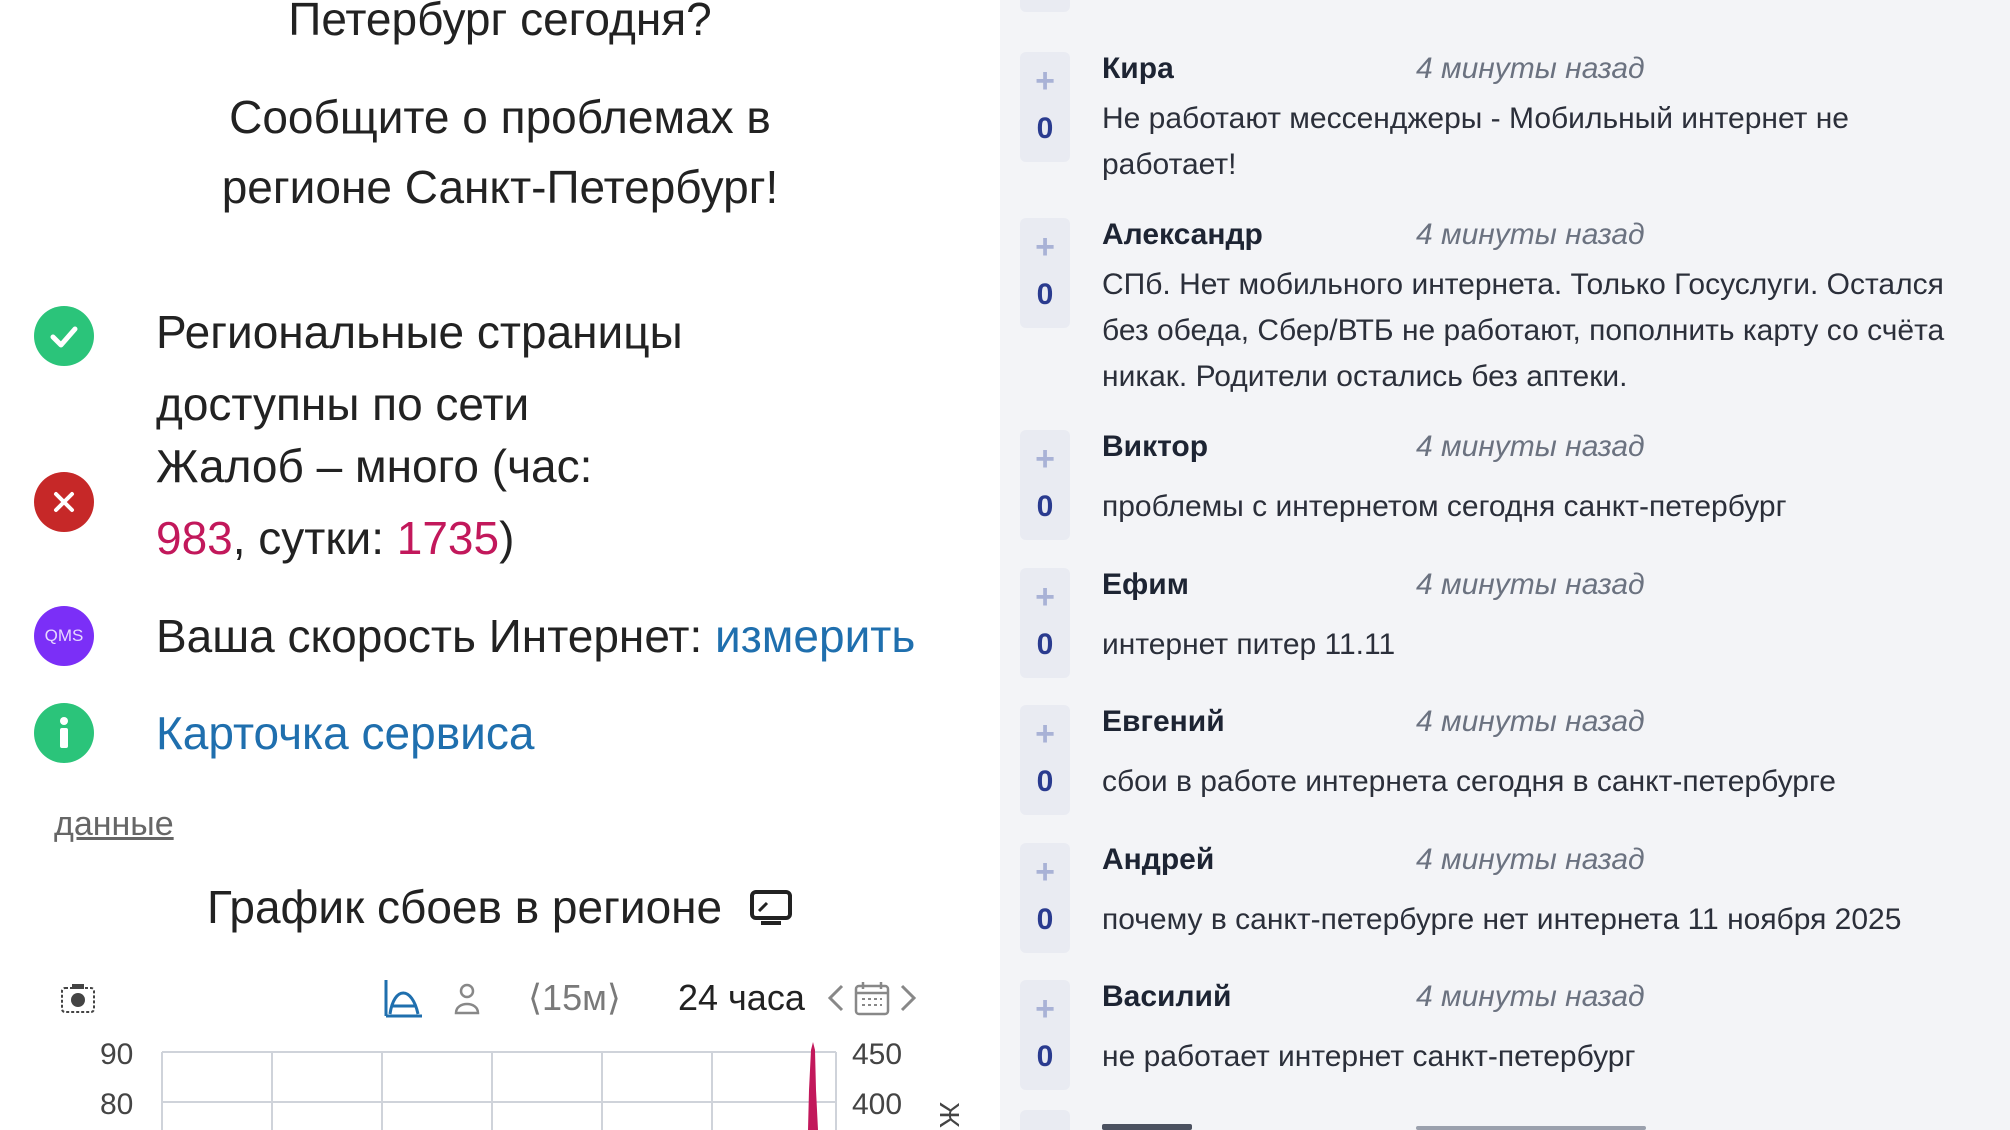 This screenshot has height=1130, width=2010. Describe the element at coordinates (741, 998) in the screenshot. I see `range-selector: 24 часа` at that location.